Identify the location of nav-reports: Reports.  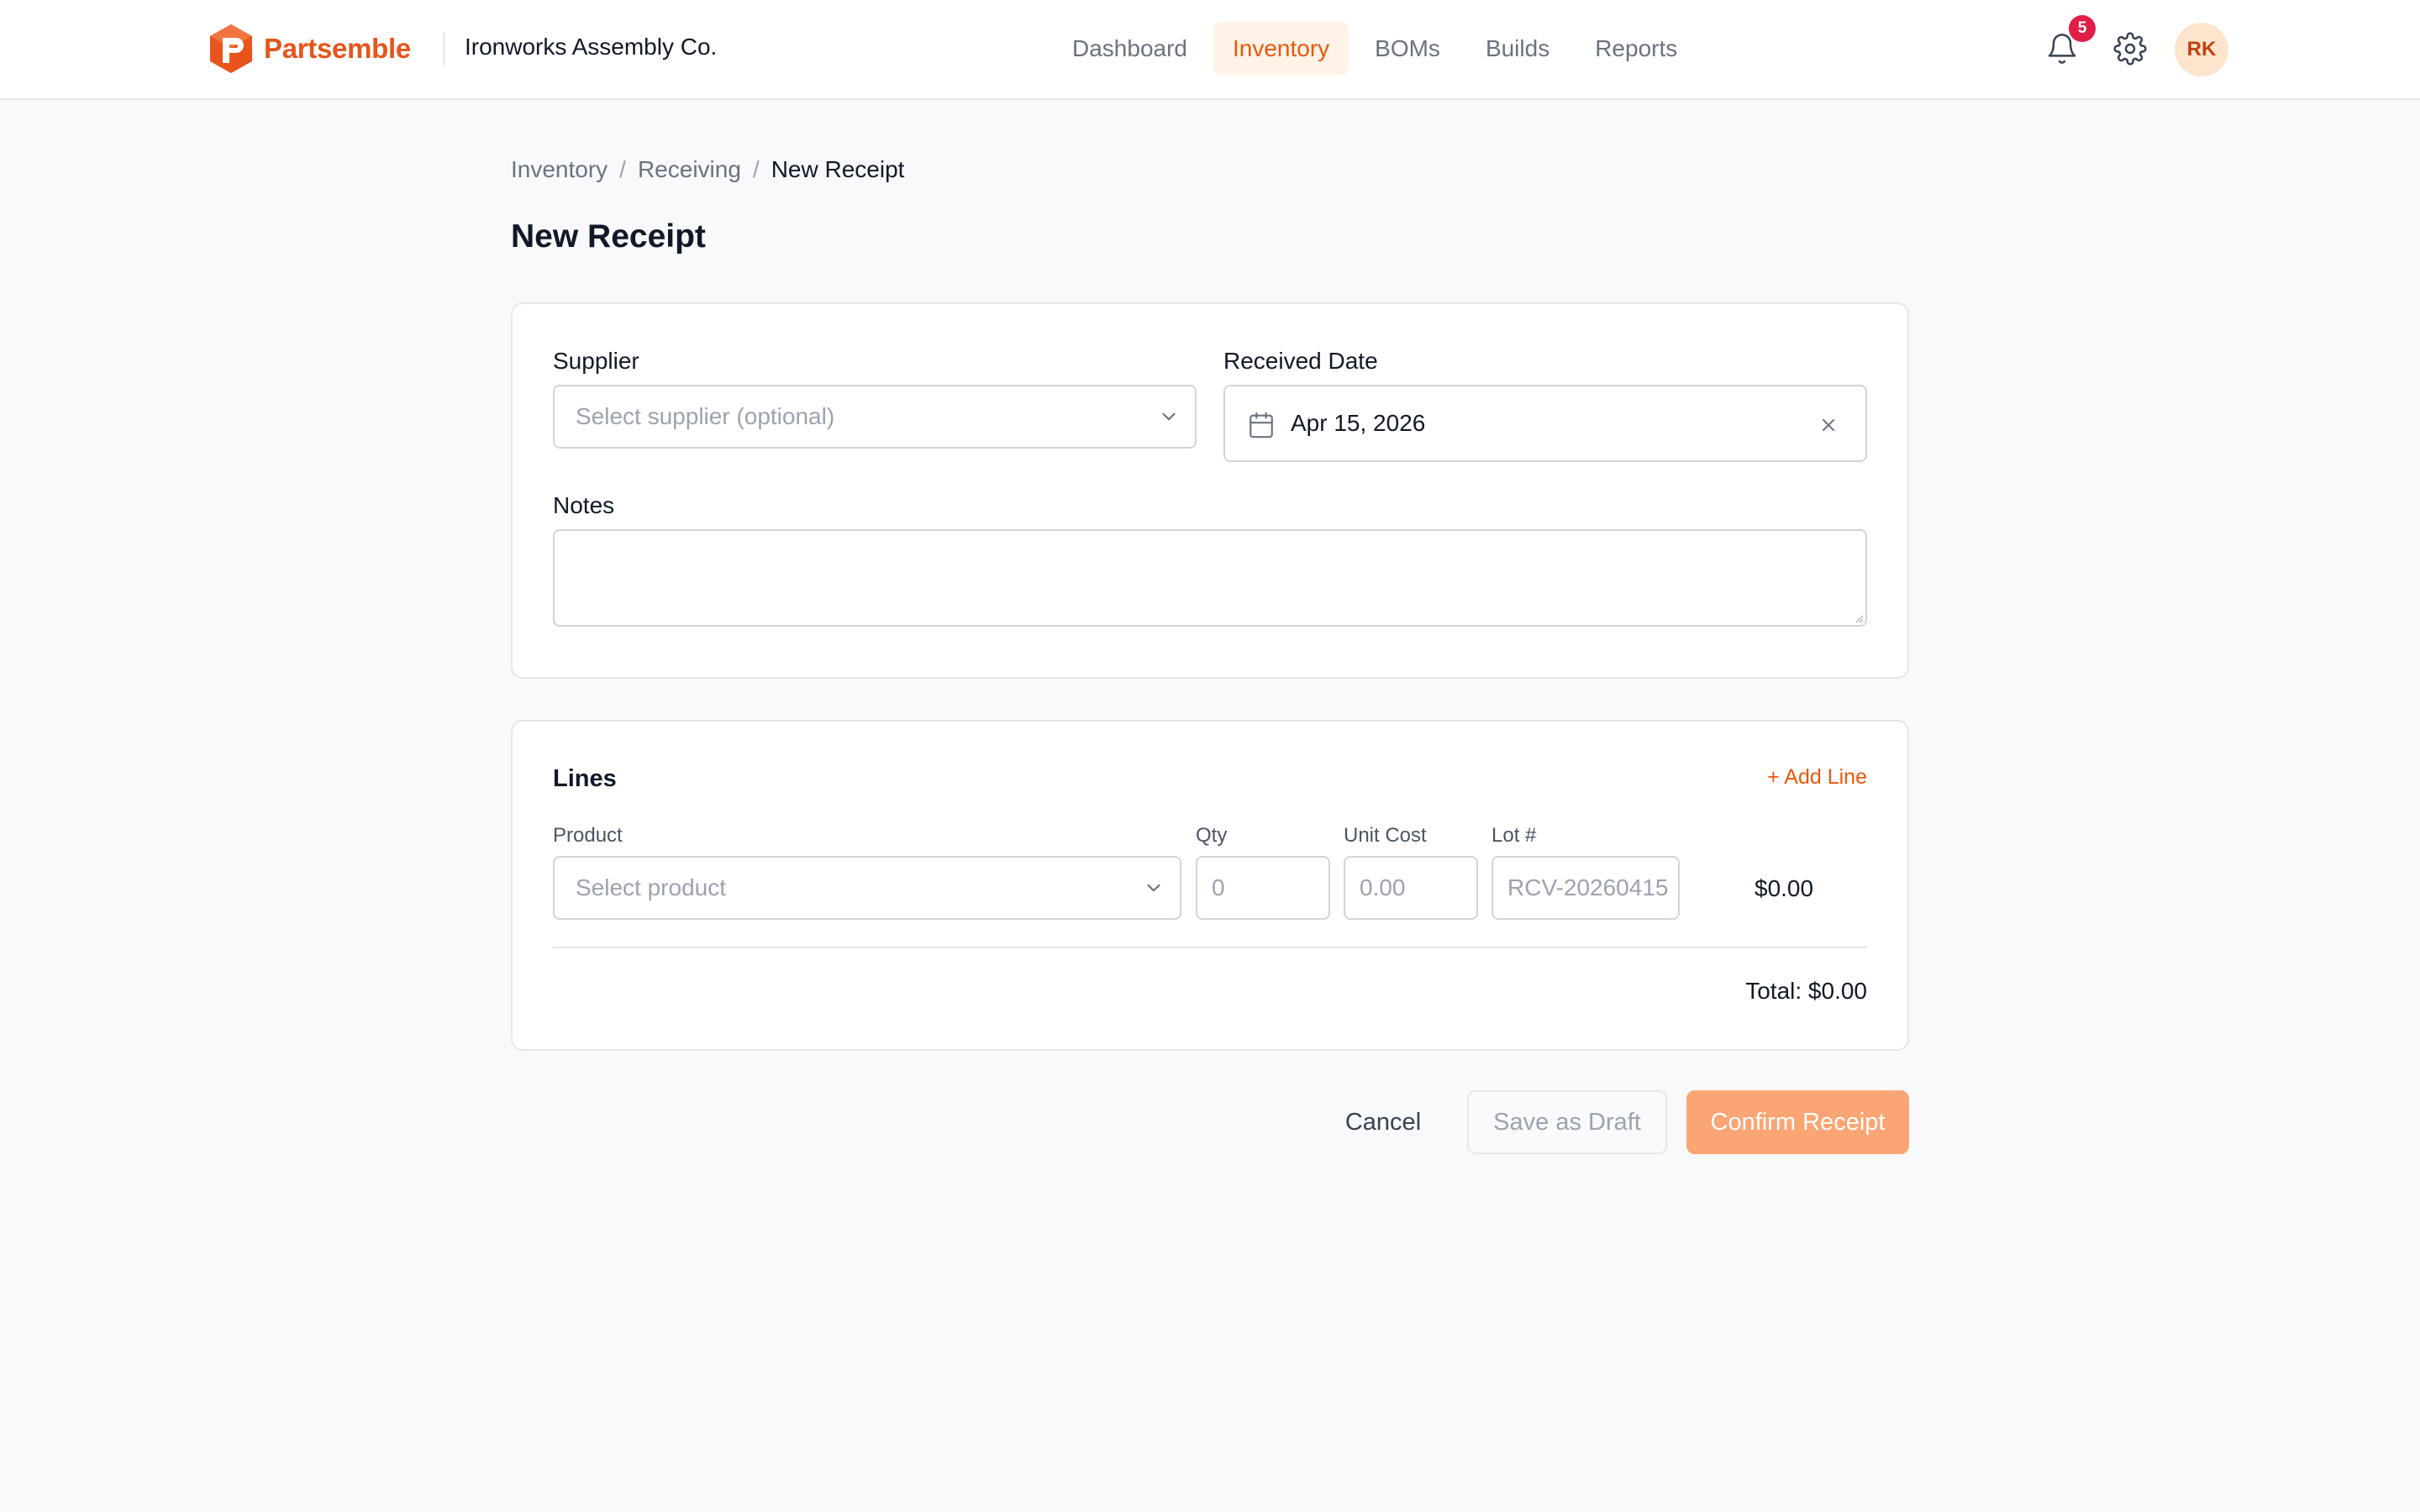
(1636, 49).